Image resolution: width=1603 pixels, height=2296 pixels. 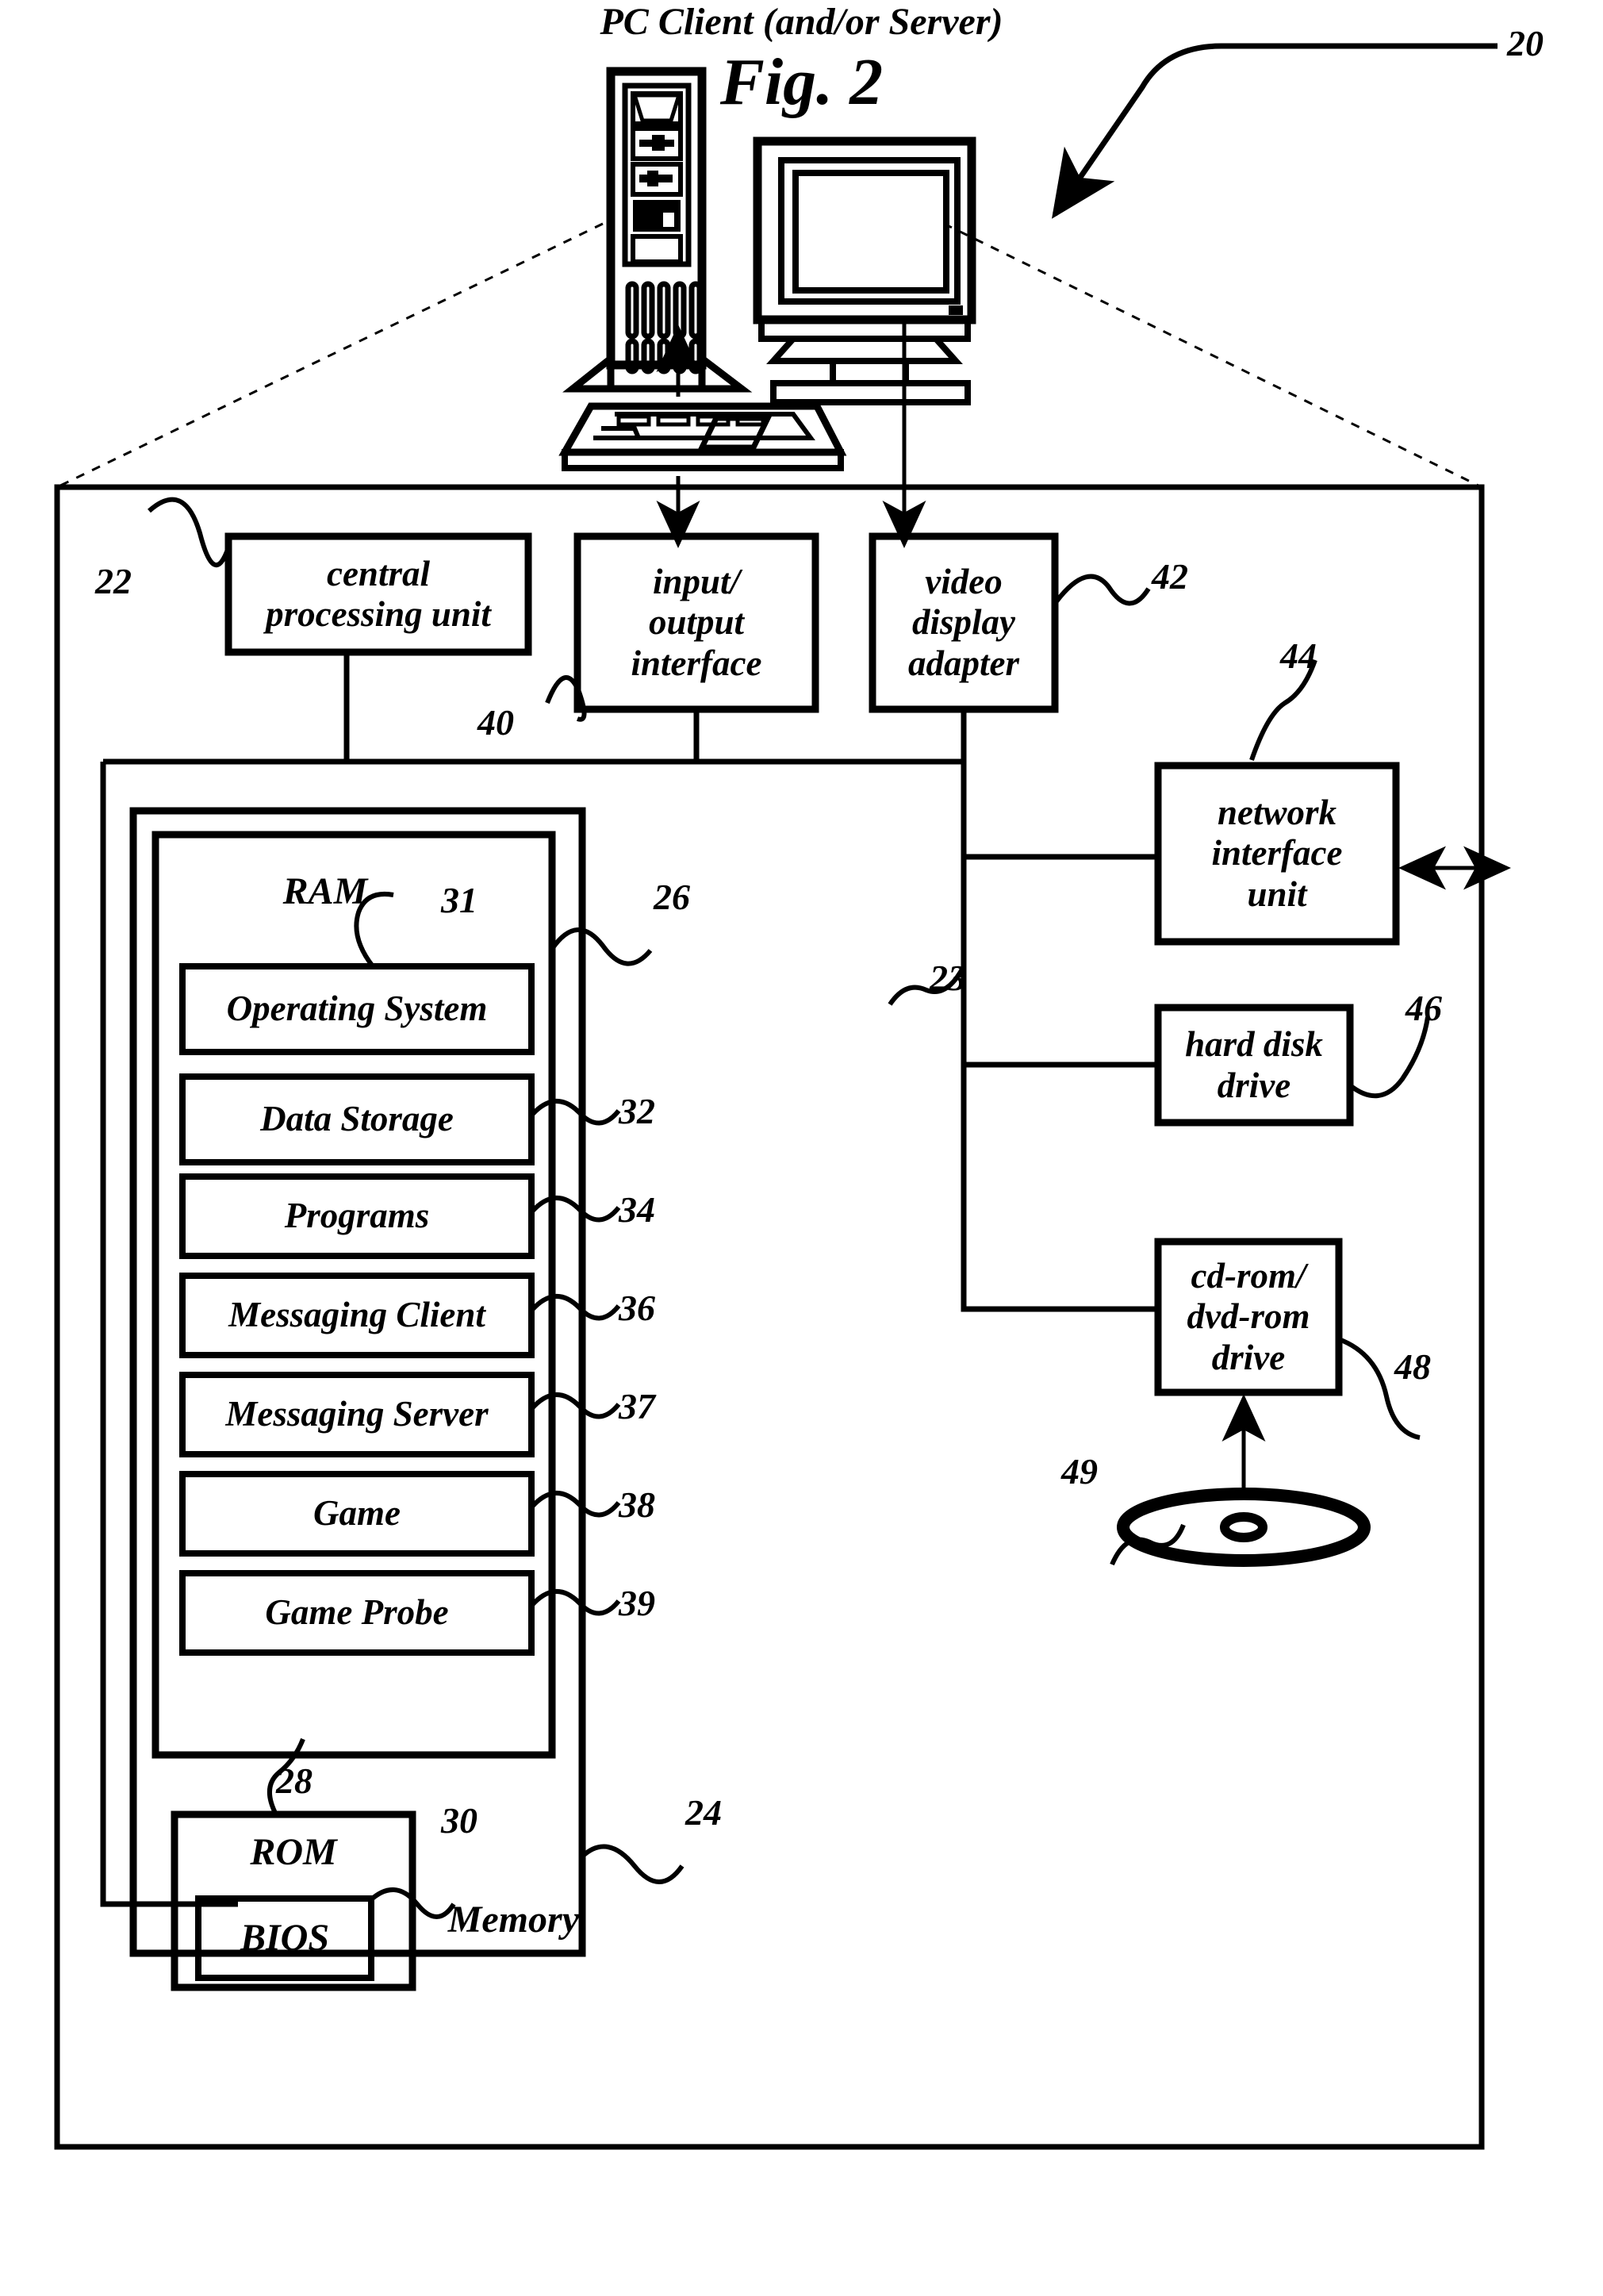 What do you see at coordinates (637, 1603) in the screenshot?
I see `ref-39: 39` at bounding box center [637, 1603].